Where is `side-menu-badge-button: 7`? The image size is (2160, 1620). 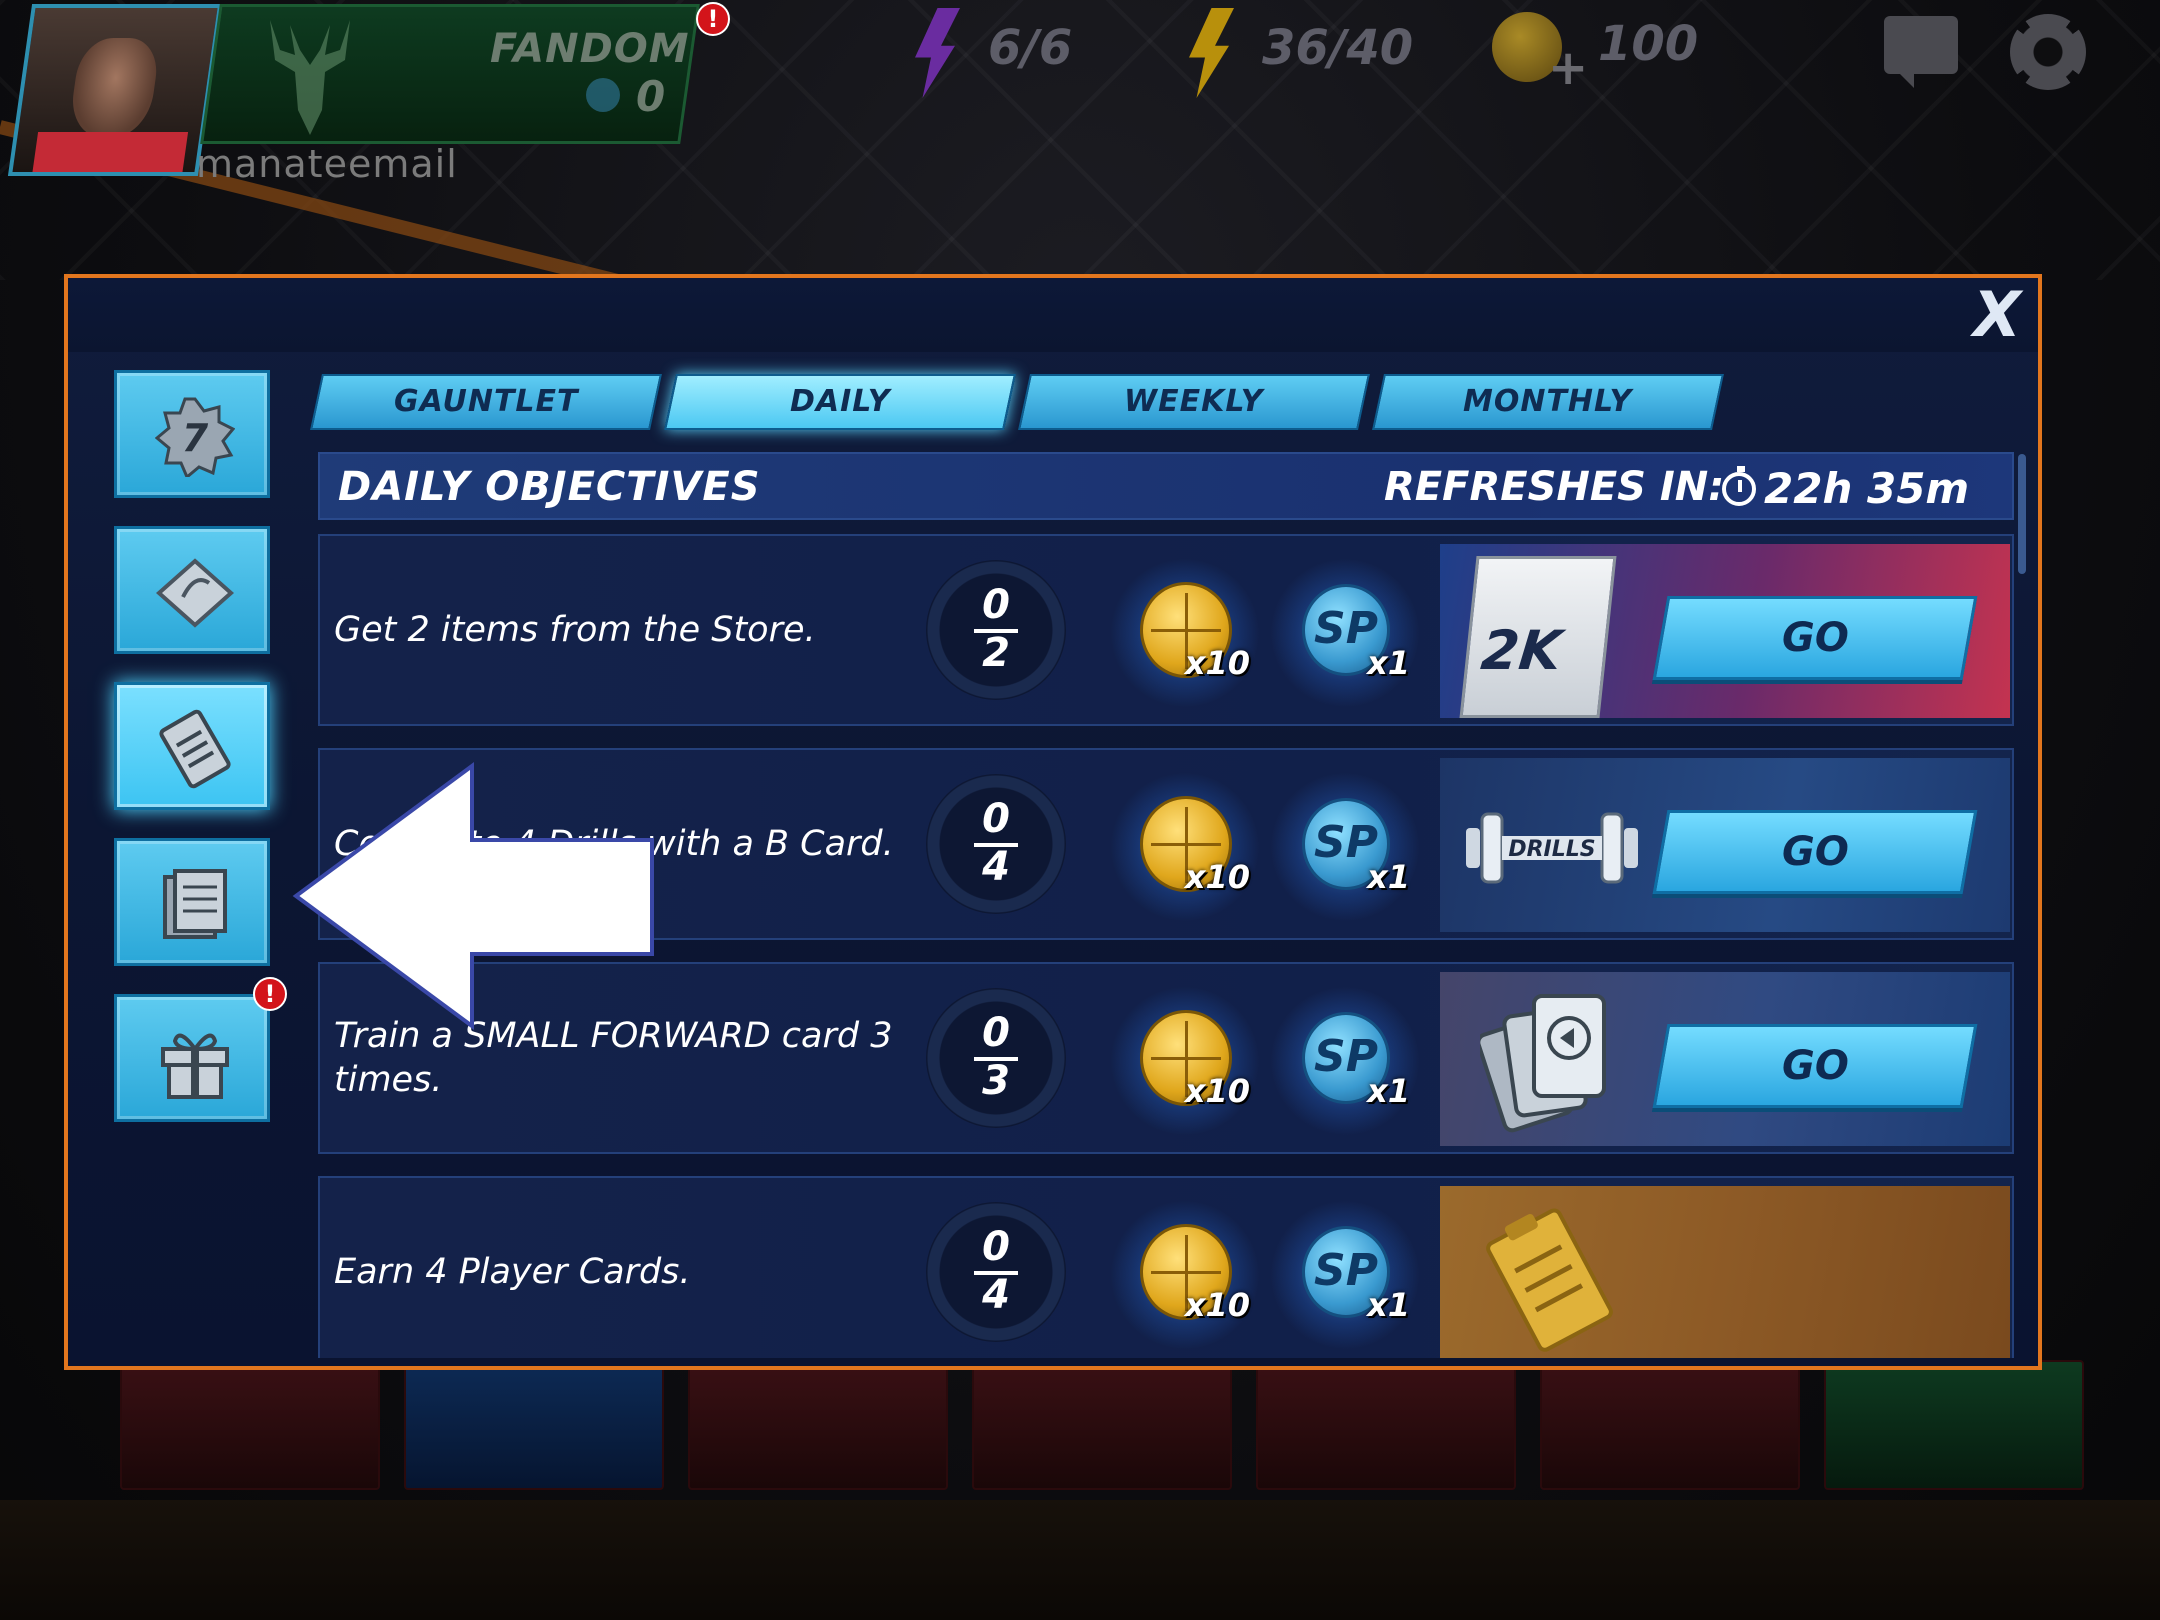
side-menu-badge-button: 7 is located at coordinates (192, 434).